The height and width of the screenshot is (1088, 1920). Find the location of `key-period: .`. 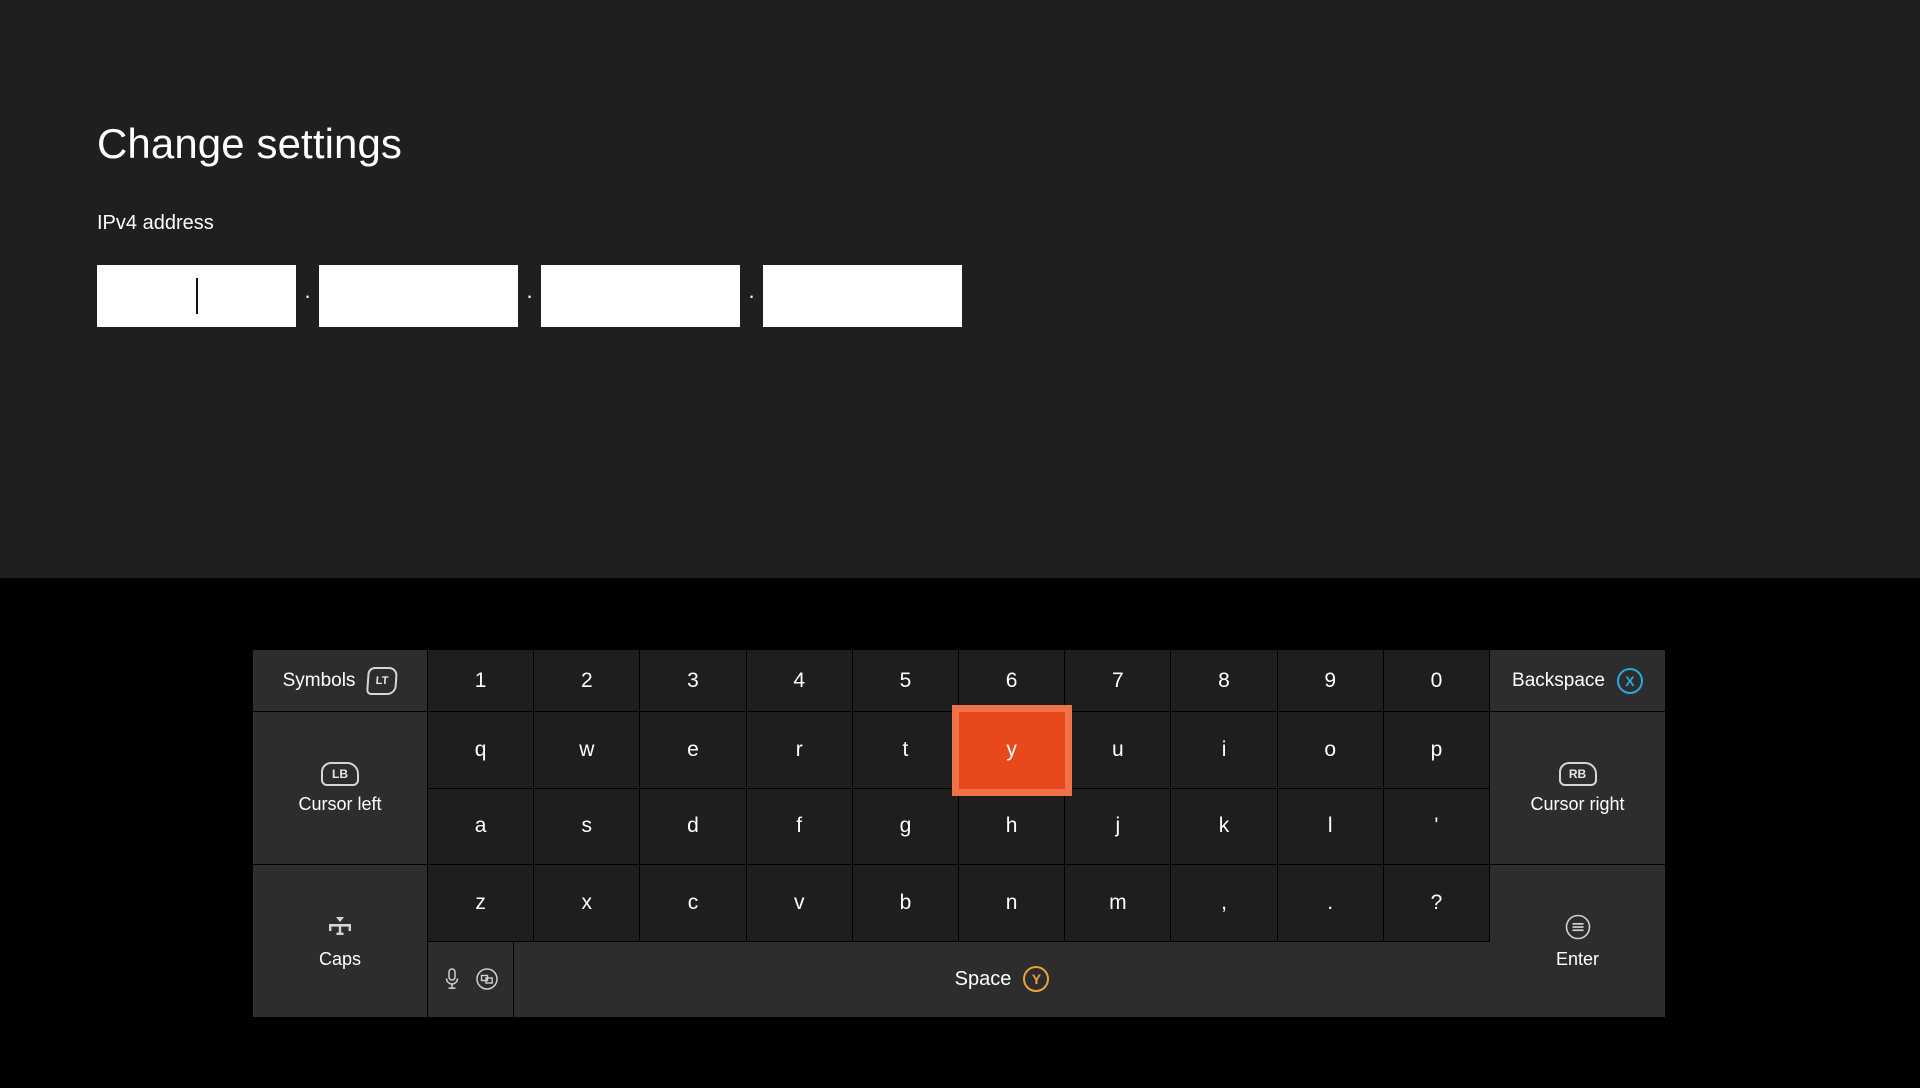

key-period: . is located at coordinates (1330, 903).